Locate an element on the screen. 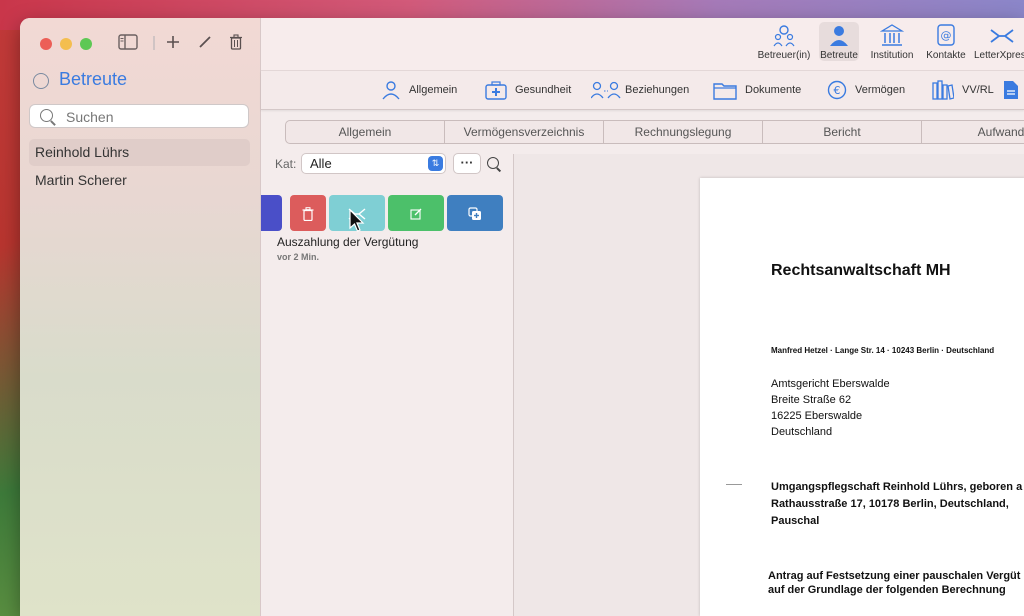 This screenshot has height=616, width=1024. edit-pencil-icon is located at coordinates (205, 44).